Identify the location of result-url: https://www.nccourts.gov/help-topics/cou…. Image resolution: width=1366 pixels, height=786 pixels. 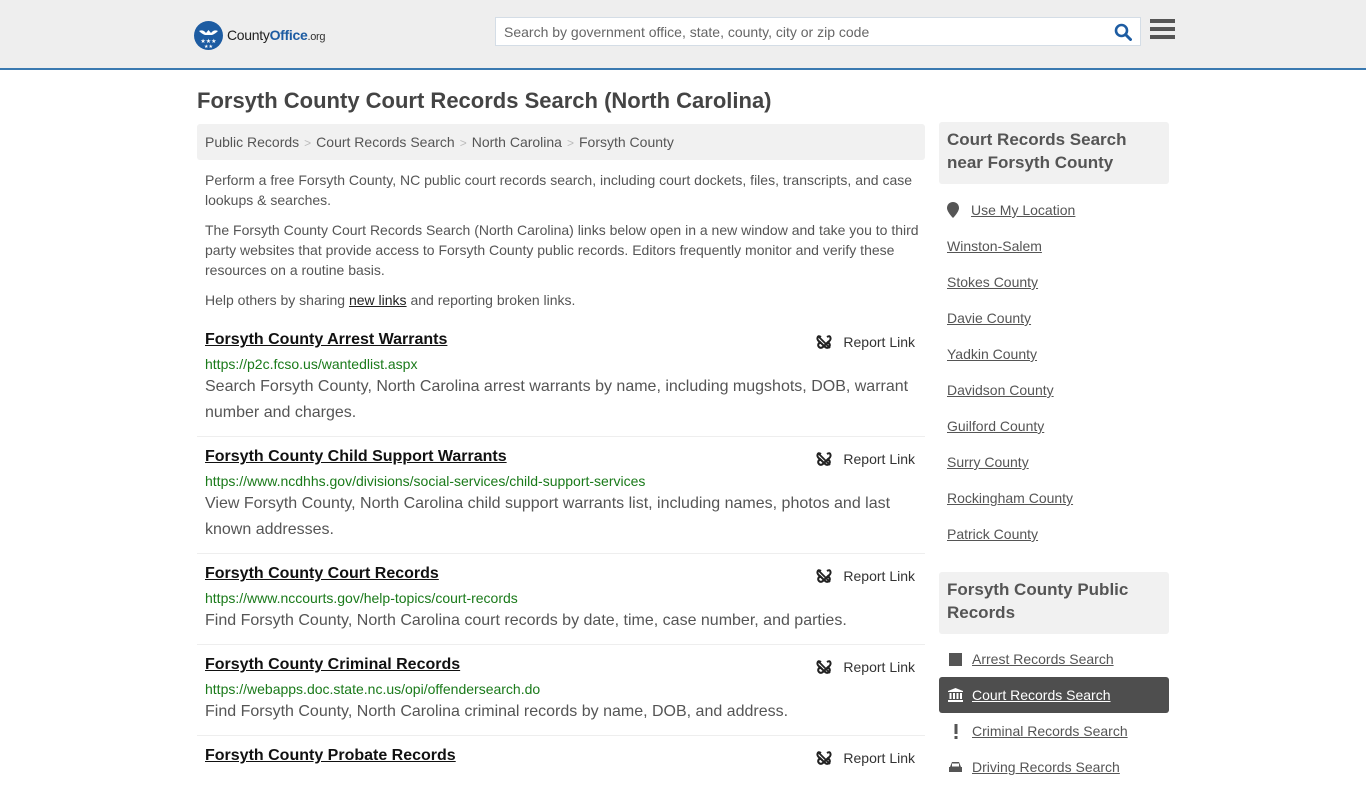
(361, 598).